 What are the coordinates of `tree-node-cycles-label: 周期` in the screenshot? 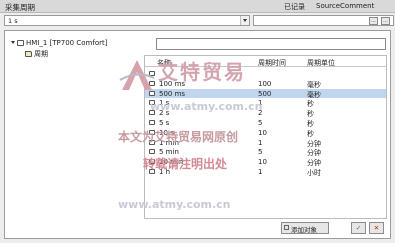 It's located at (41, 54).